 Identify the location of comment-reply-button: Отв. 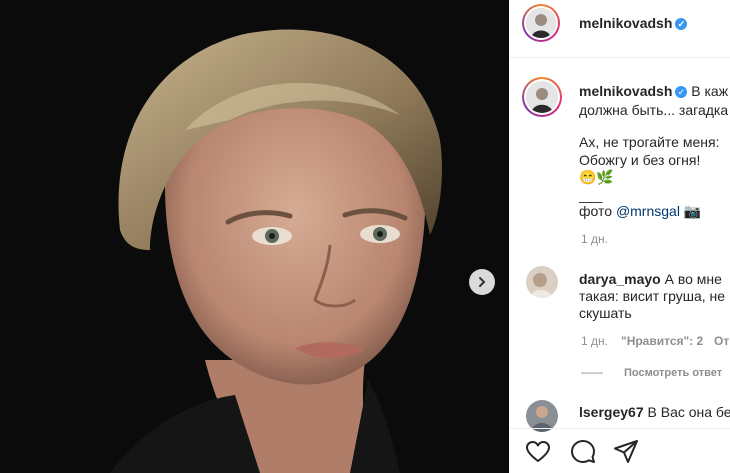
(722, 341).